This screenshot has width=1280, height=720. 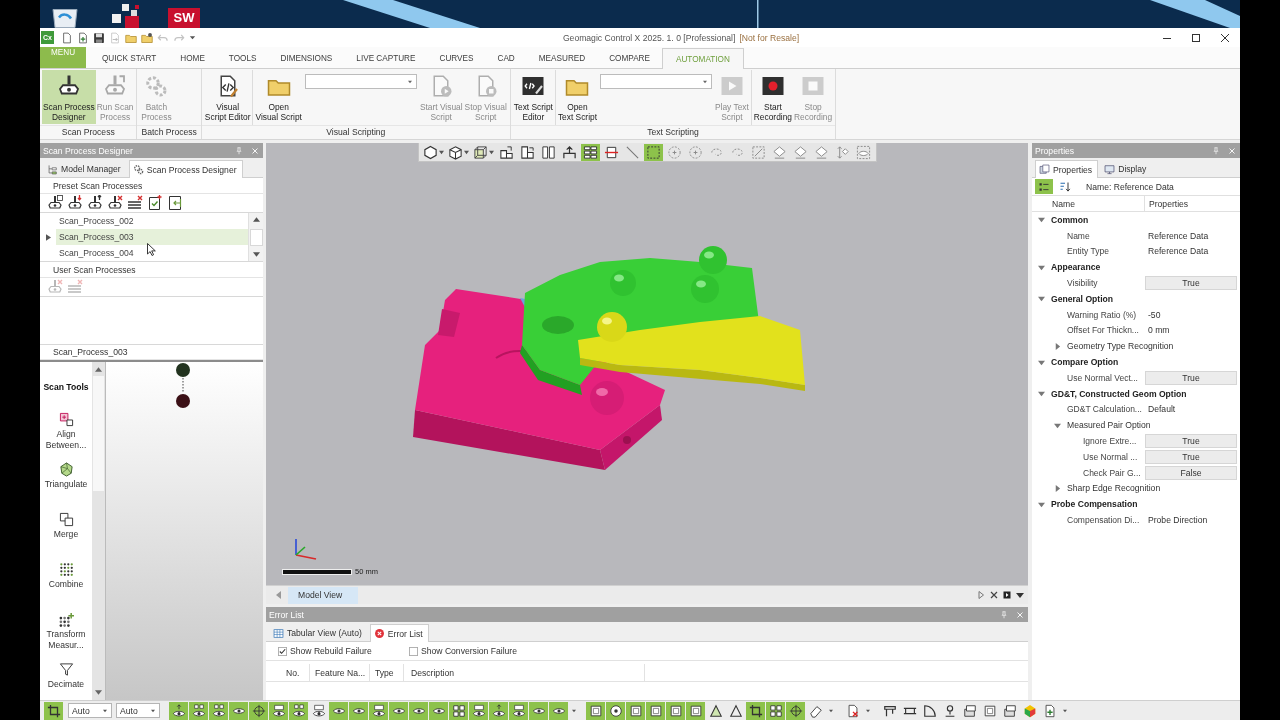 I want to click on ribbon-tab: LIVE CAPTURE, so click(x=386, y=58).